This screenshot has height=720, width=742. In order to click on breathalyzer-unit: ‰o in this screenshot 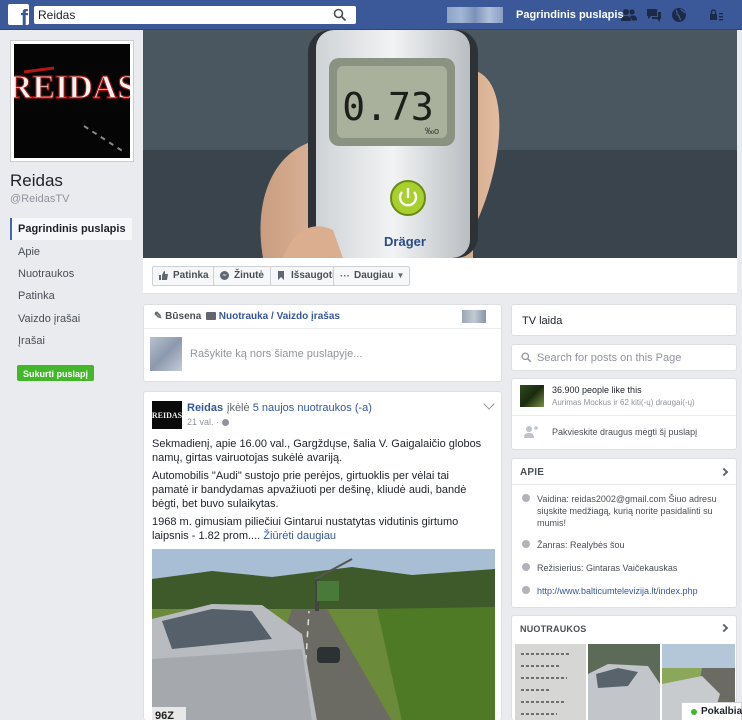, I will do `click(432, 131)`.